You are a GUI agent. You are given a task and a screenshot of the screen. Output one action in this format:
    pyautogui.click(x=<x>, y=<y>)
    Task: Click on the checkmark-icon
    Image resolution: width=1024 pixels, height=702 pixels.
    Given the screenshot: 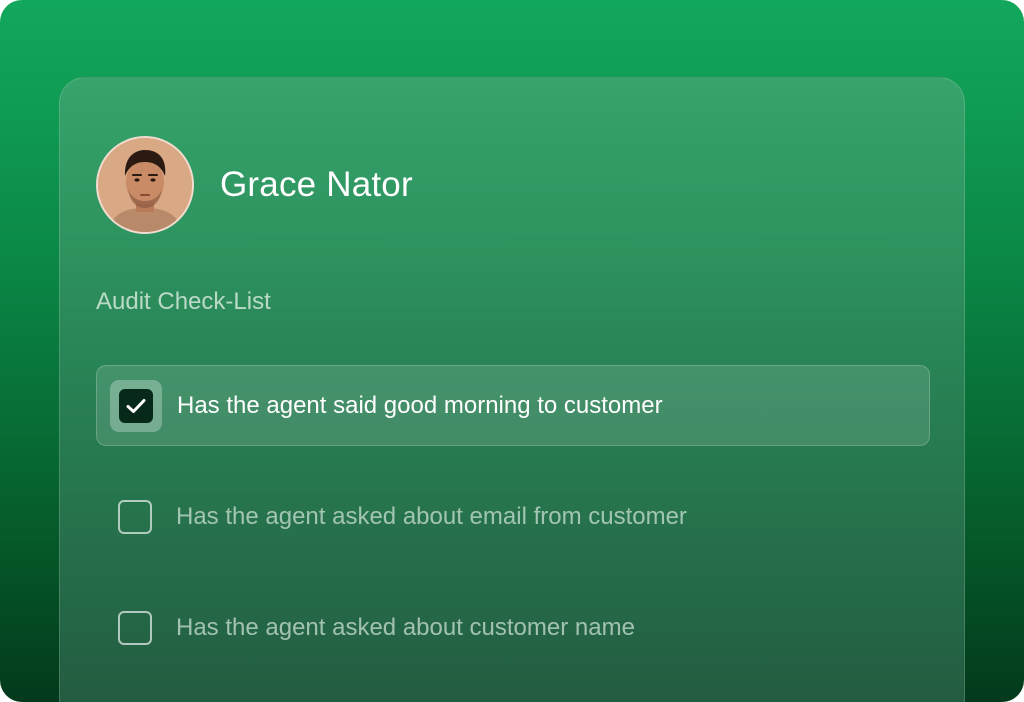 What is the action you would take?
    pyautogui.click(x=136, y=405)
    